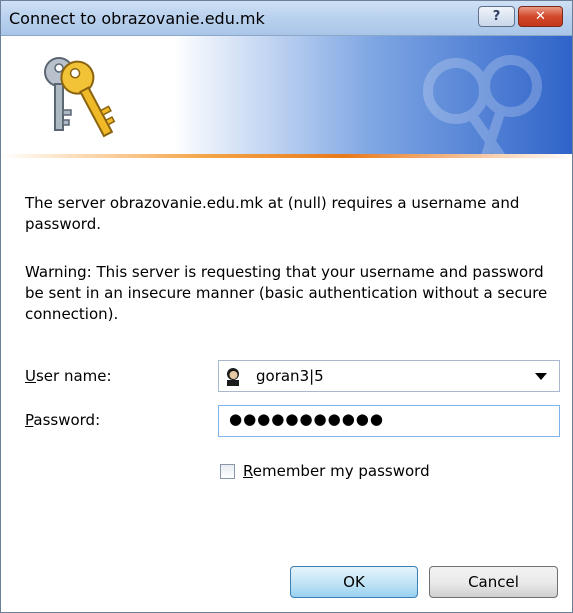 Image resolution: width=573 pixels, height=613 pixels. I want to click on remember-password-label: Remember my password, so click(336, 471).